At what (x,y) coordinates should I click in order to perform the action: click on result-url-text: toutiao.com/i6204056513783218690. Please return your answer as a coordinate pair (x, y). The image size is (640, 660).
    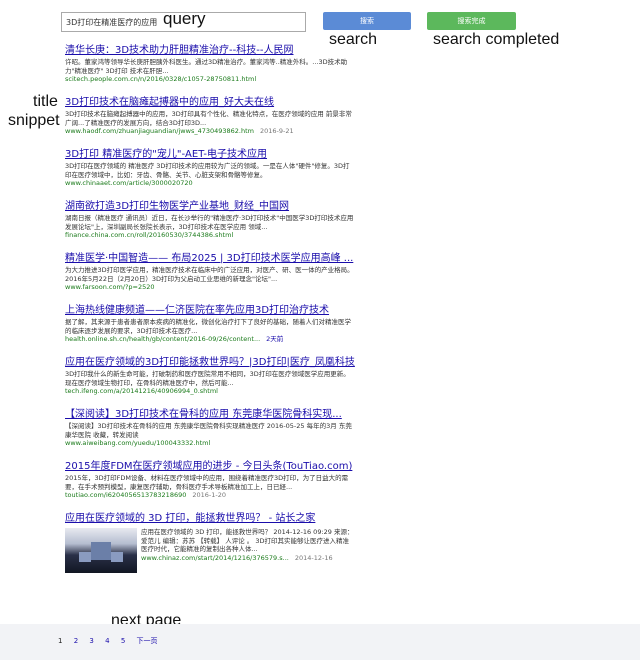
    Looking at the image, I should click on (126, 495).